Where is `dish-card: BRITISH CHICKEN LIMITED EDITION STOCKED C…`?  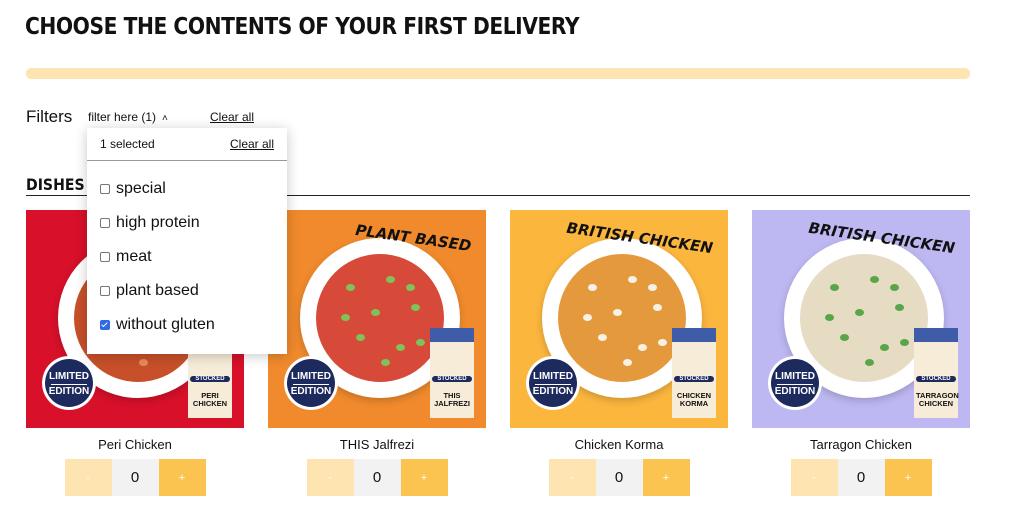
dish-card: BRITISH CHICKEN LIMITED EDITION STOCKED C… is located at coordinates (619, 353).